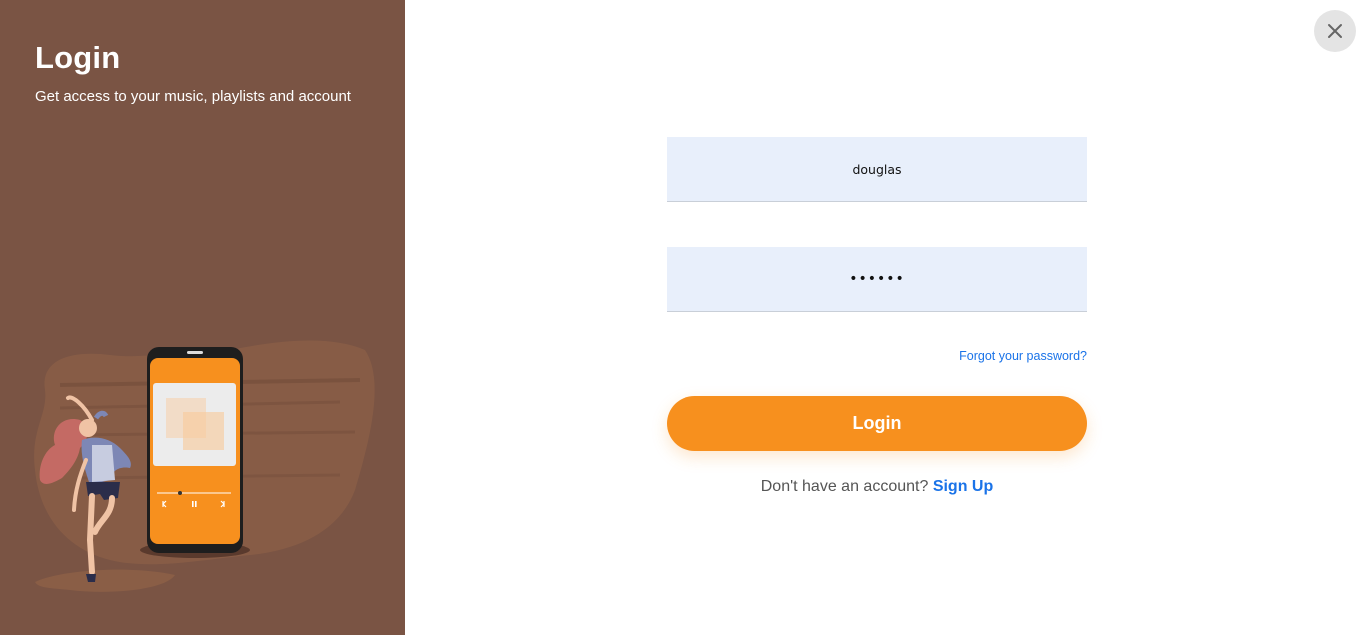  I want to click on phone-speaker, so click(195, 352).